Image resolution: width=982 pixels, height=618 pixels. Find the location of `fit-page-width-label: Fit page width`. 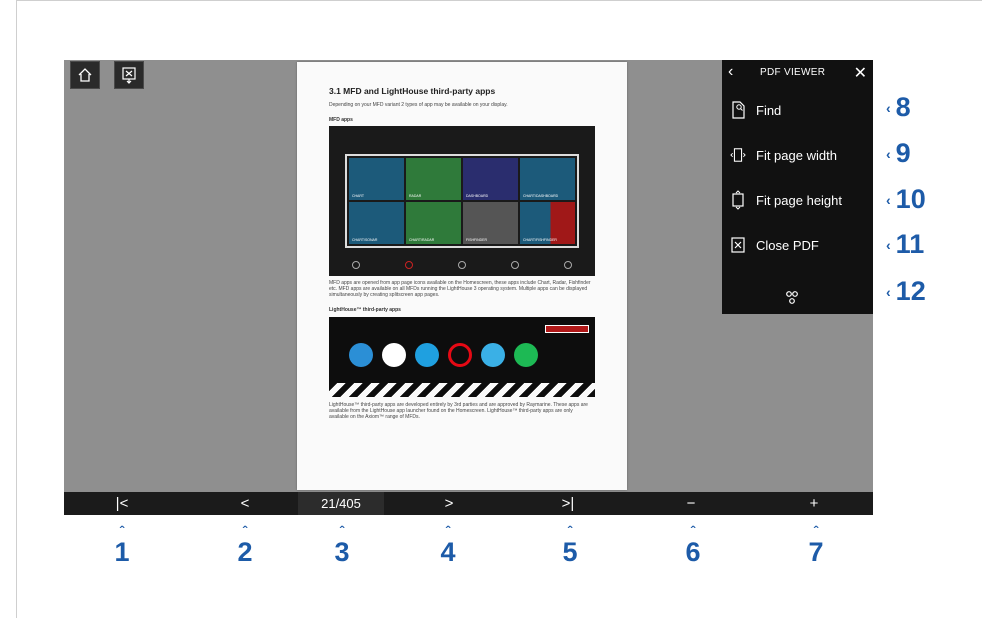

fit-page-width-label: Fit page width is located at coordinates (796, 155).